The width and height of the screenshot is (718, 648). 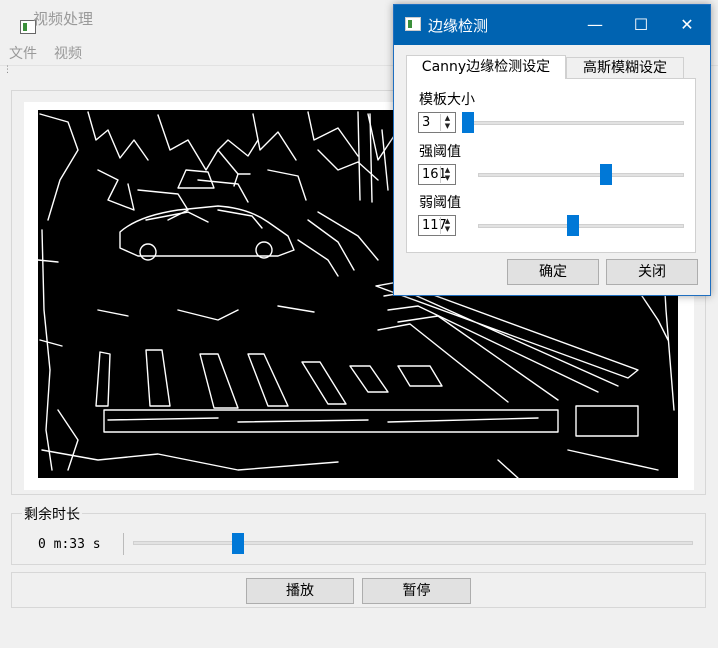 What do you see at coordinates (413, 543) in the screenshot?
I see `progress-slider-track` at bounding box center [413, 543].